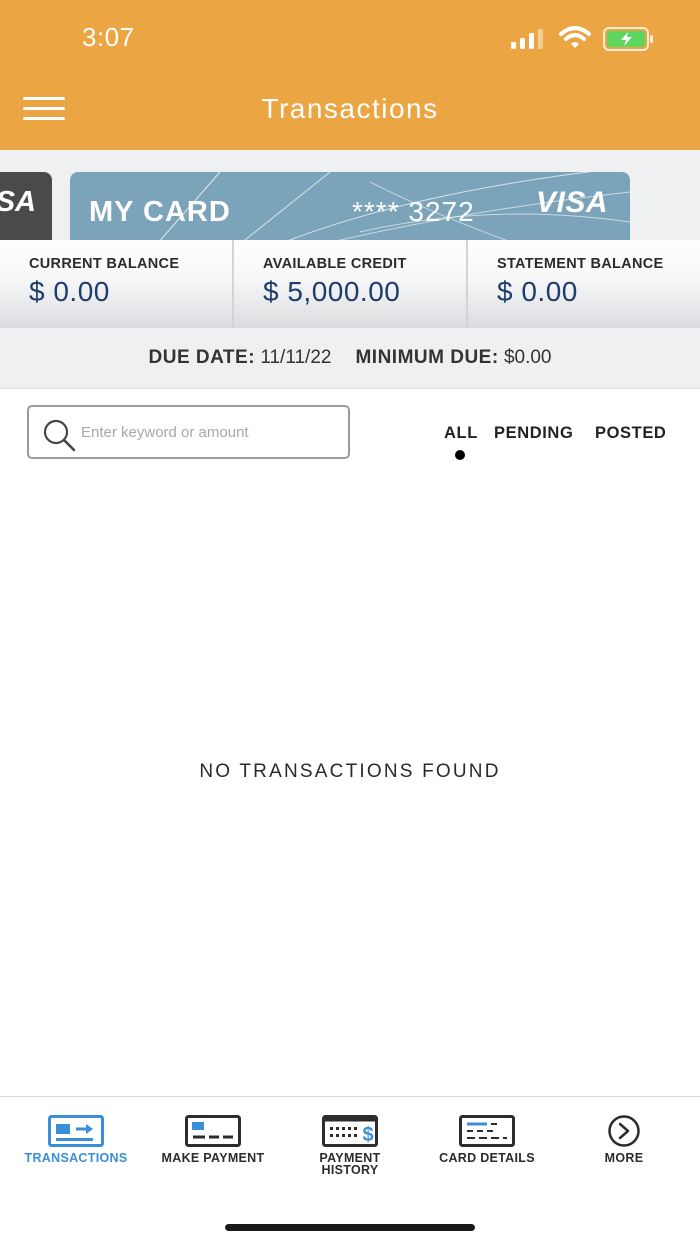  I want to click on previous-card: SA, so click(26, 206).